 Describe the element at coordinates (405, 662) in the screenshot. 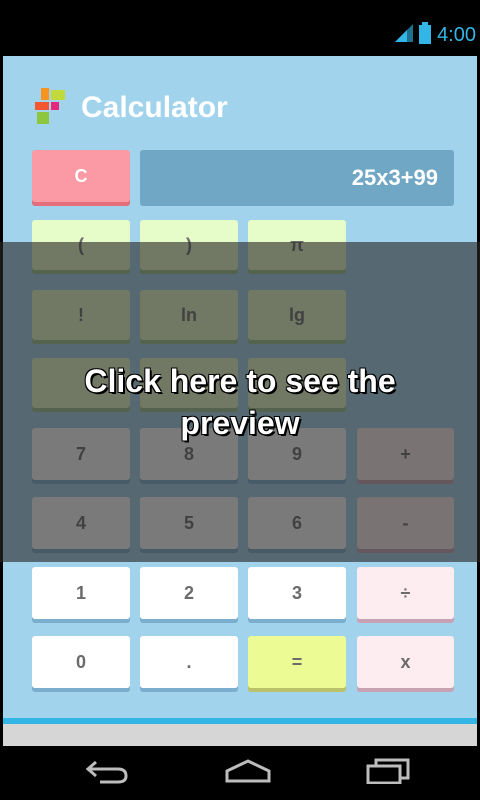

I see `multiply-button: x` at that location.